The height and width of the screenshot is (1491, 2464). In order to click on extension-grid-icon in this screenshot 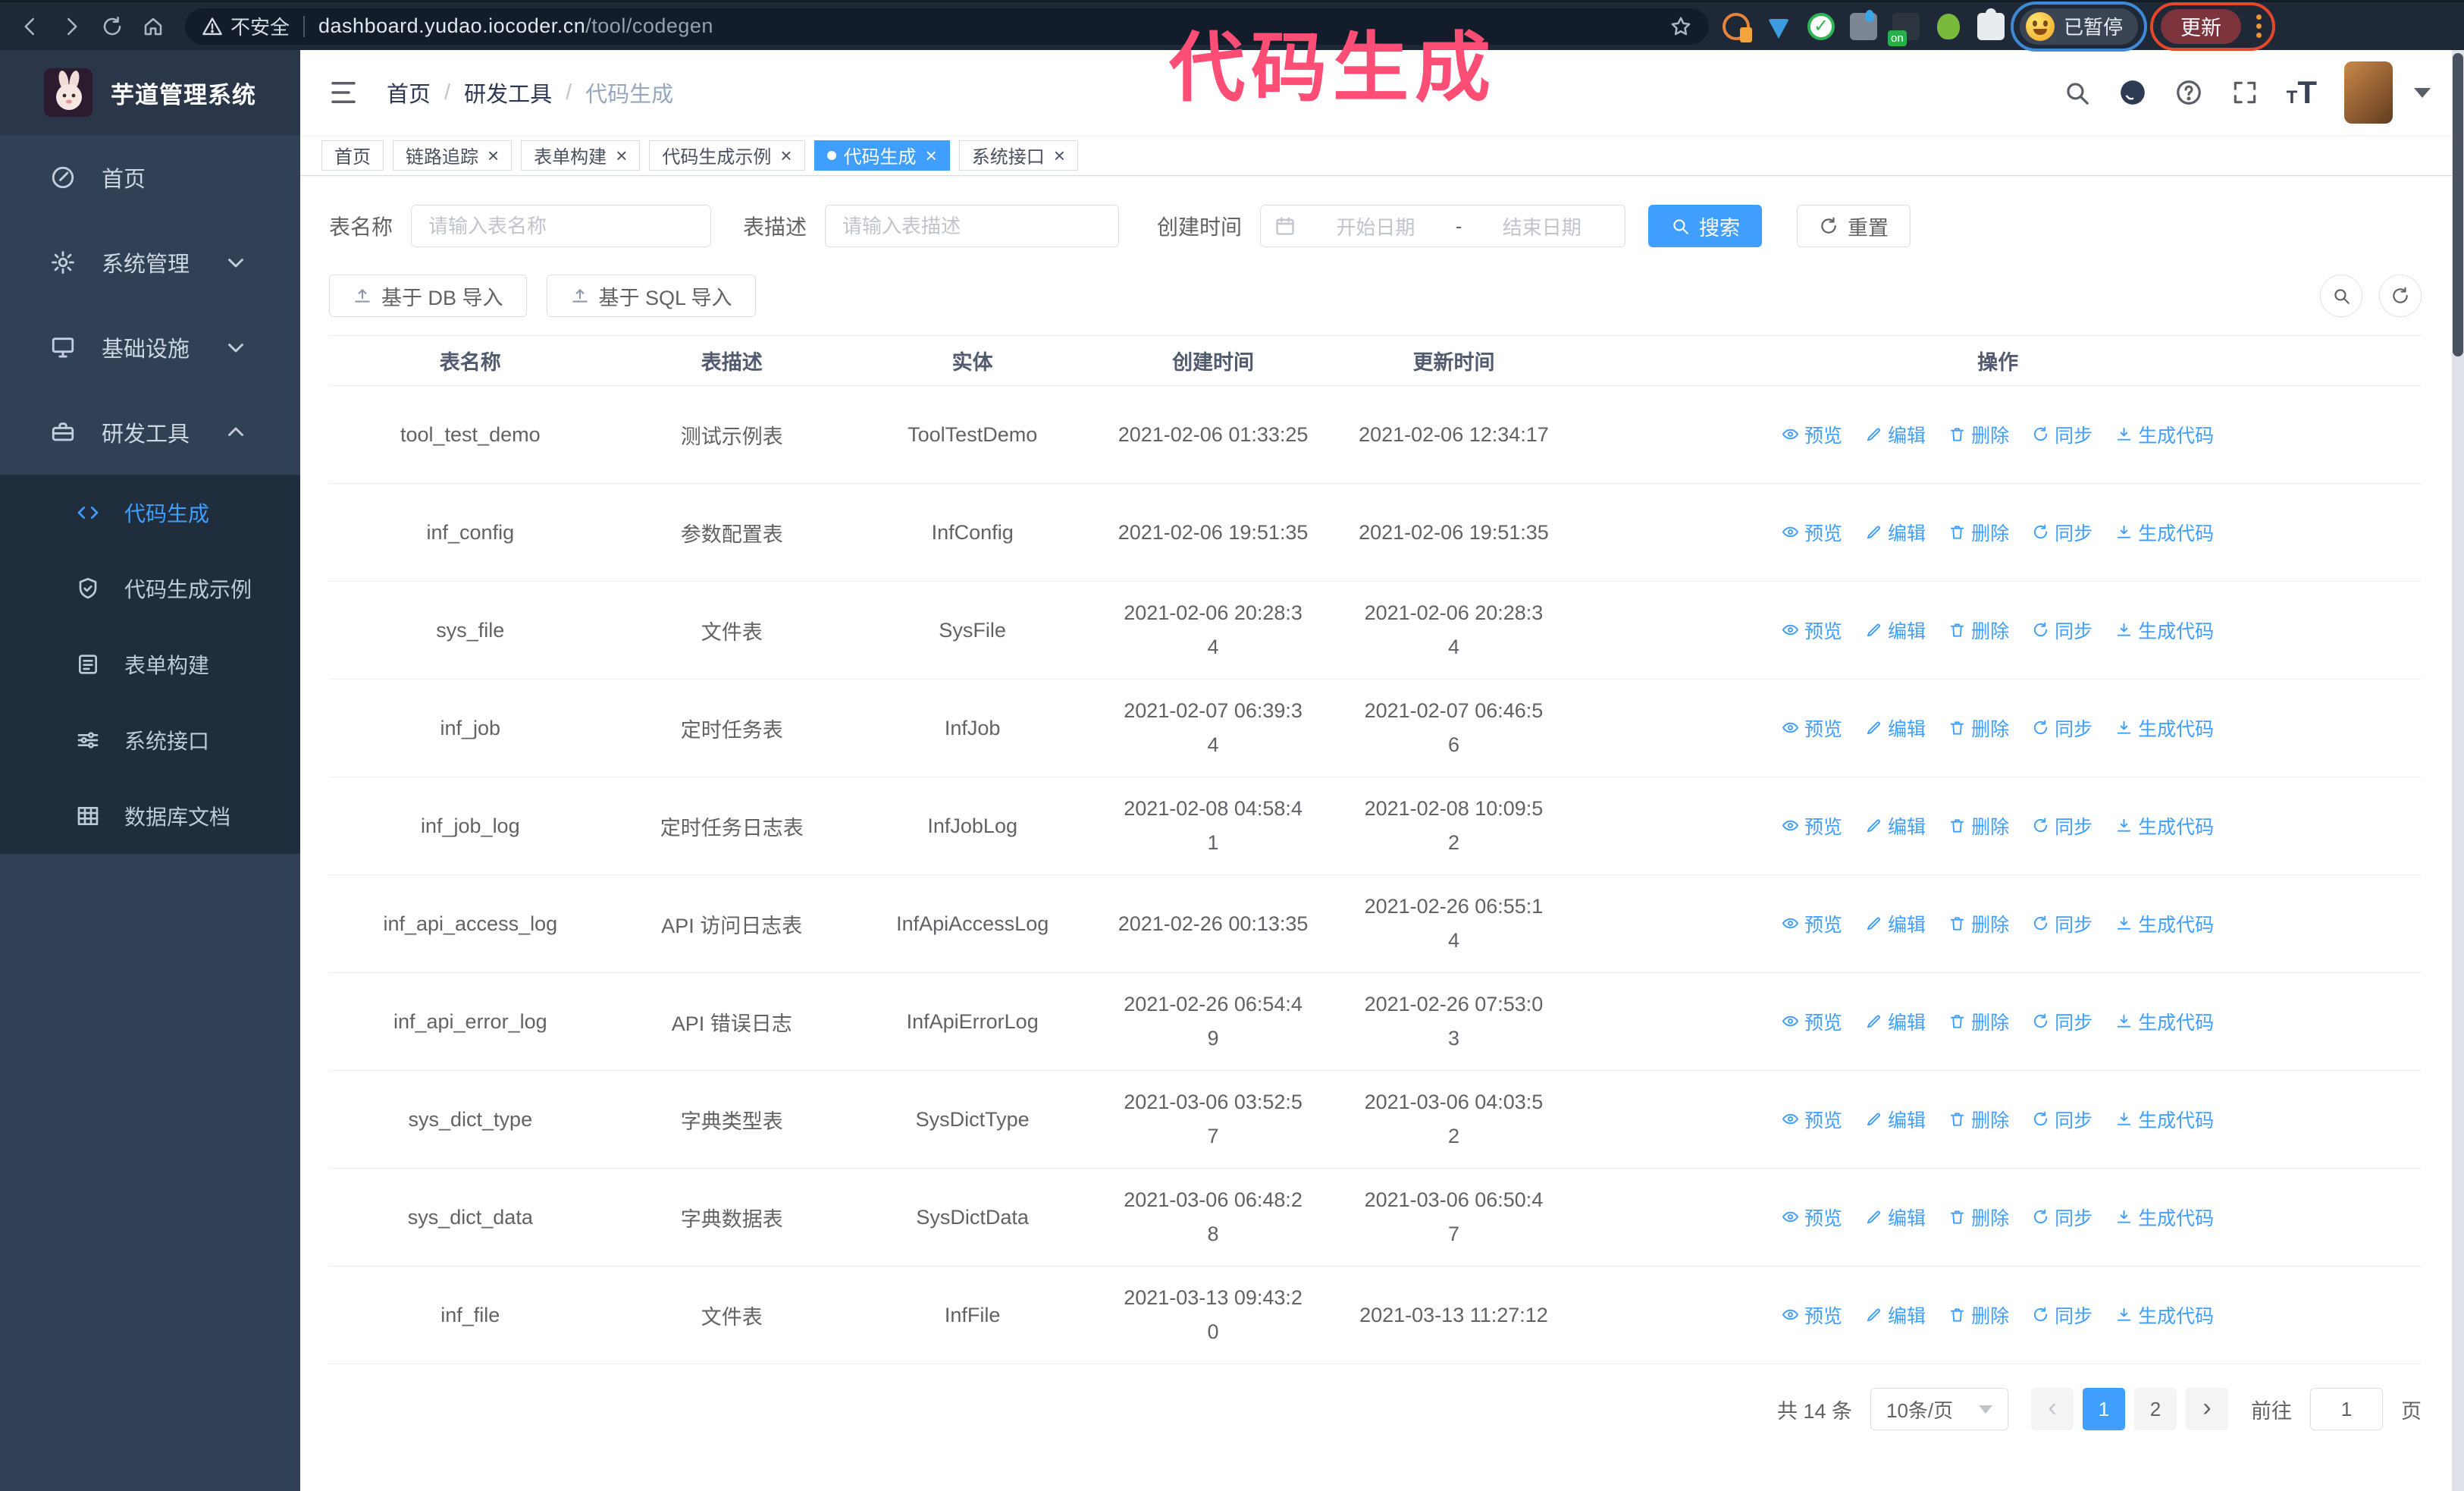, I will do `click(1863, 24)`.